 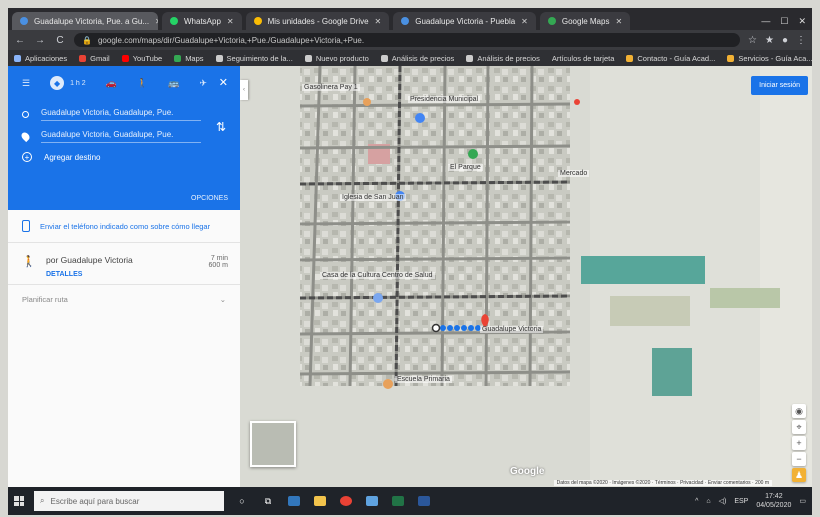 What do you see at coordinates (64, 274) in the screenshot?
I see `details-link: DETALLES` at bounding box center [64, 274].